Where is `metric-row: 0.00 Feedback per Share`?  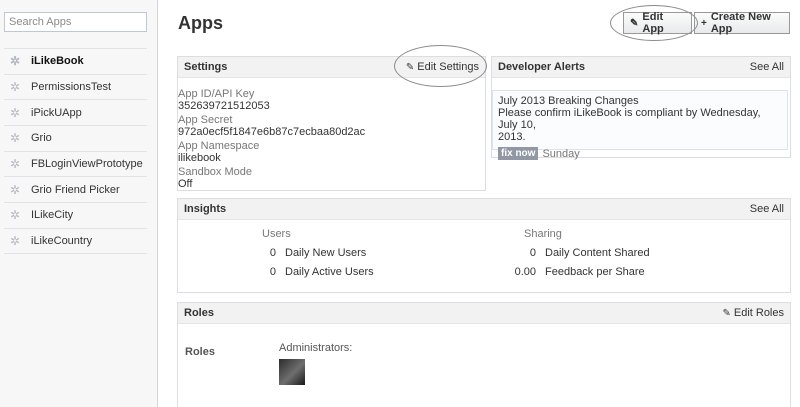
metric-row: 0.00 Feedback per Share is located at coordinates (570, 272).